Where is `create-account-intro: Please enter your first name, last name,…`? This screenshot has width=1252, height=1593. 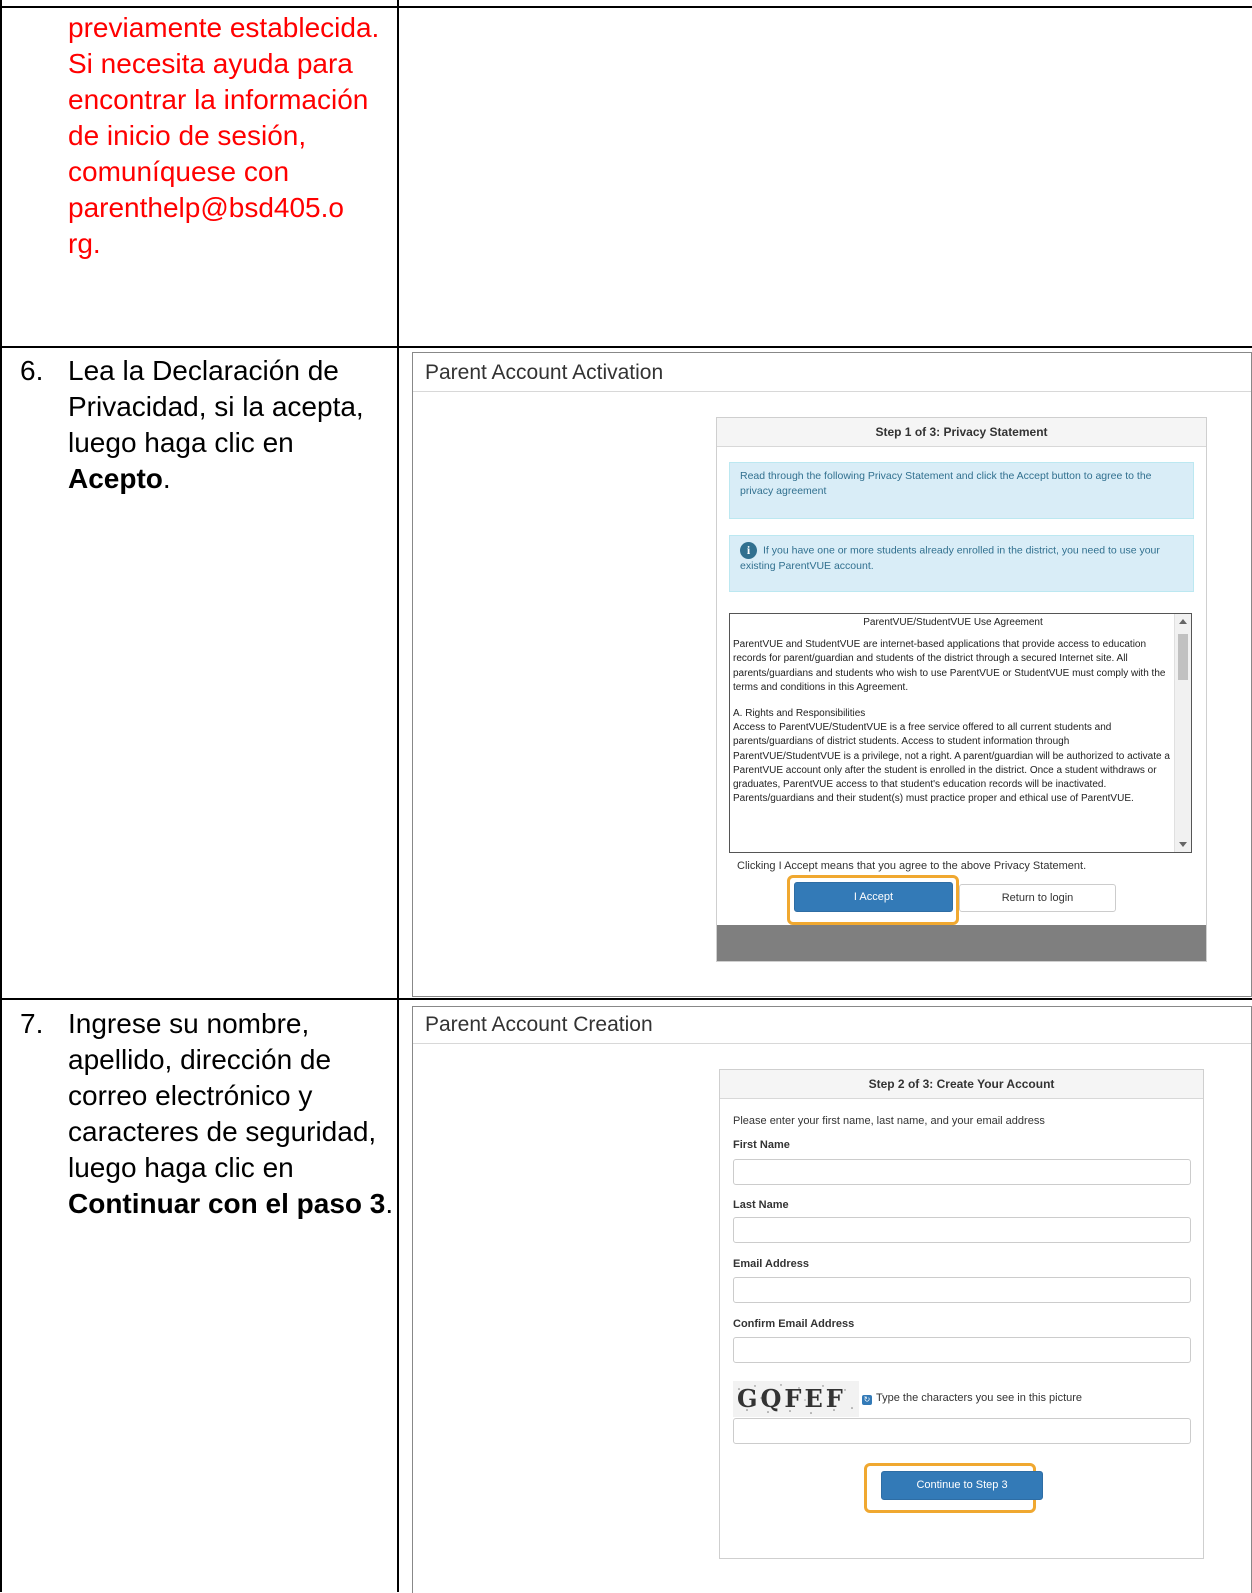 create-account-intro: Please enter your first name, last name,… is located at coordinates (889, 1121).